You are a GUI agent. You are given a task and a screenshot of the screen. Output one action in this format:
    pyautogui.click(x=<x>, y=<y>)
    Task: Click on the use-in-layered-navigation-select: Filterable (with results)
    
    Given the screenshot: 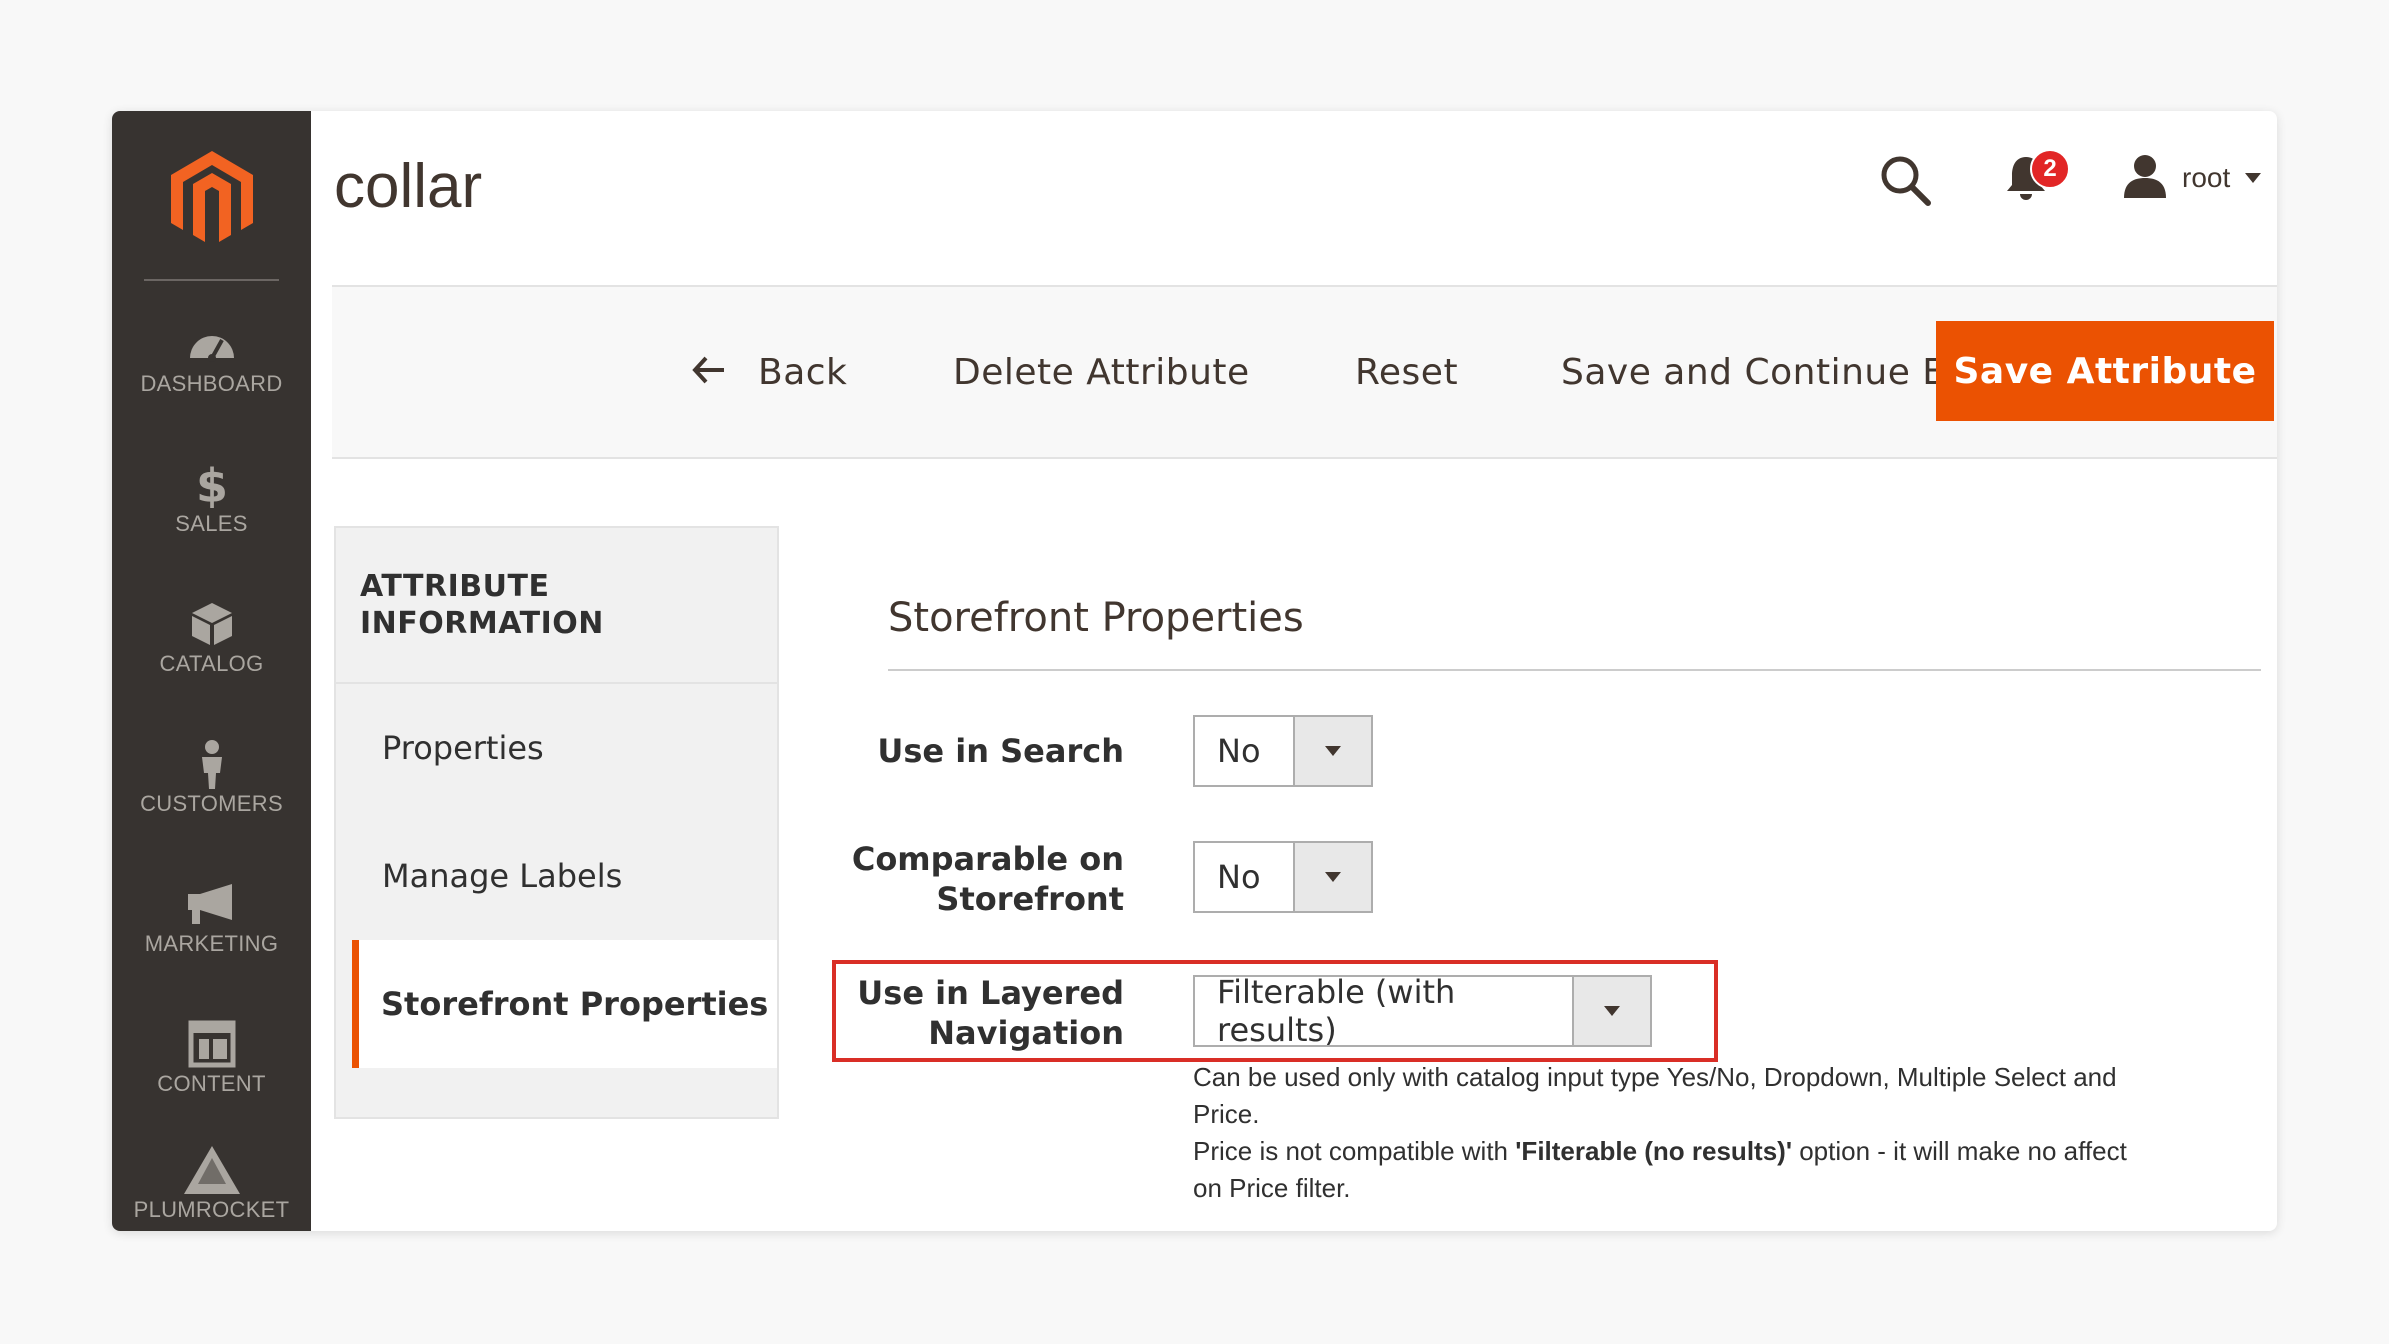 What is the action you would take?
    pyautogui.click(x=1422, y=1011)
    